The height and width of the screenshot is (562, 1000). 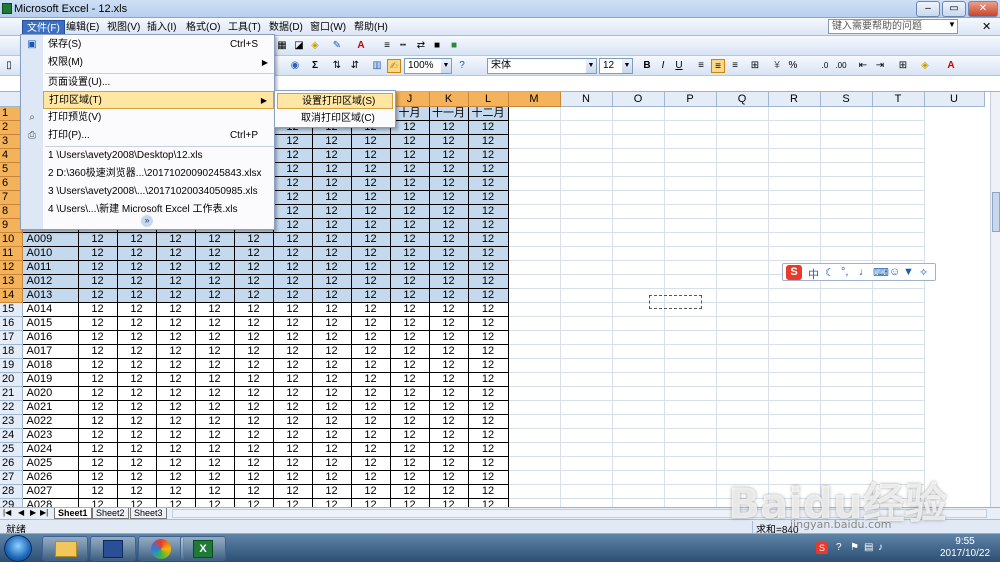 What do you see at coordinates (735, 66) in the screenshot?
I see `align-right-icon: ≡` at bounding box center [735, 66].